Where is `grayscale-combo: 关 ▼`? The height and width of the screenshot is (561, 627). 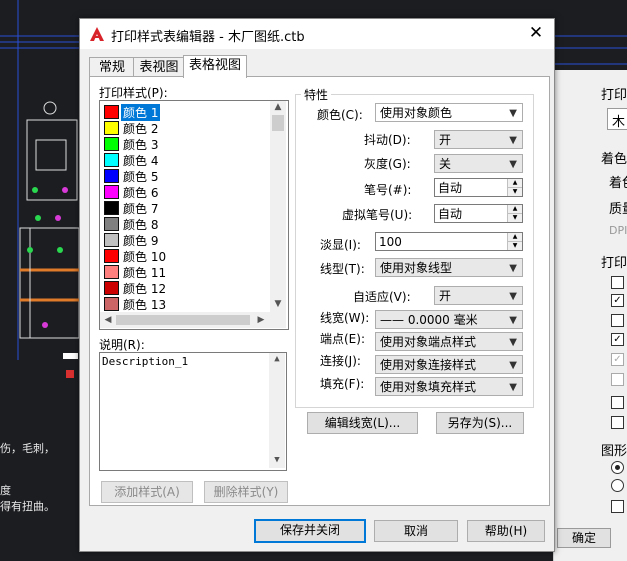 grayscale-combo: 关 ▼ is located at coordinates (478, 163).